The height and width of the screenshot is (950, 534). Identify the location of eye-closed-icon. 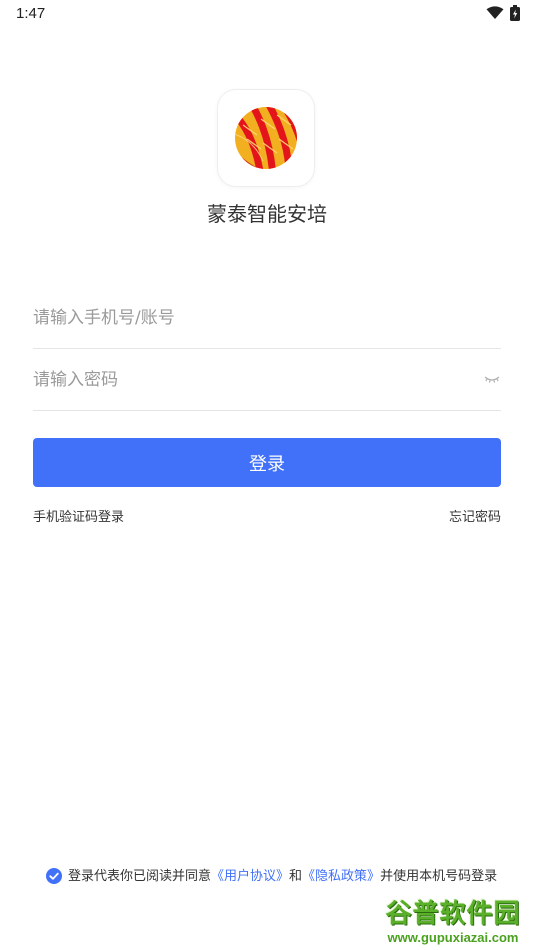
(492, 379).